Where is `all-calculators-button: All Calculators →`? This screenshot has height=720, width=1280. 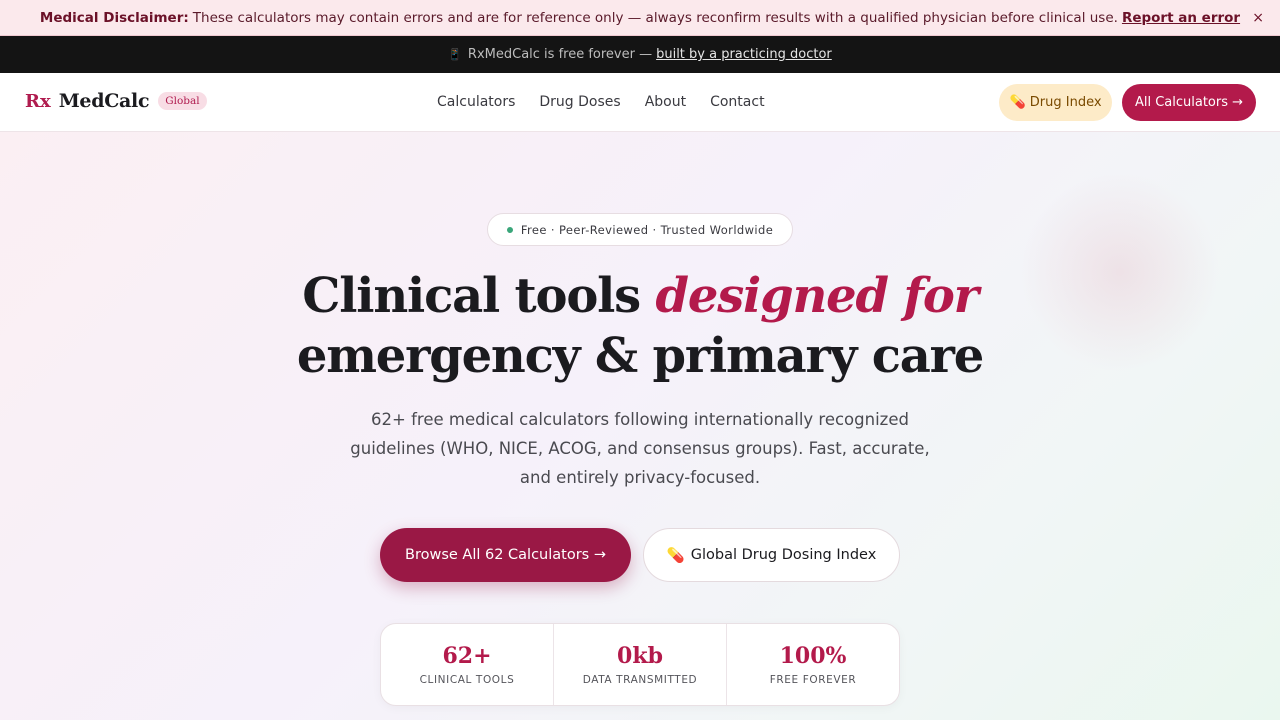
all-calculators-button: All Calculators → is located at coordinates (1189, 102).